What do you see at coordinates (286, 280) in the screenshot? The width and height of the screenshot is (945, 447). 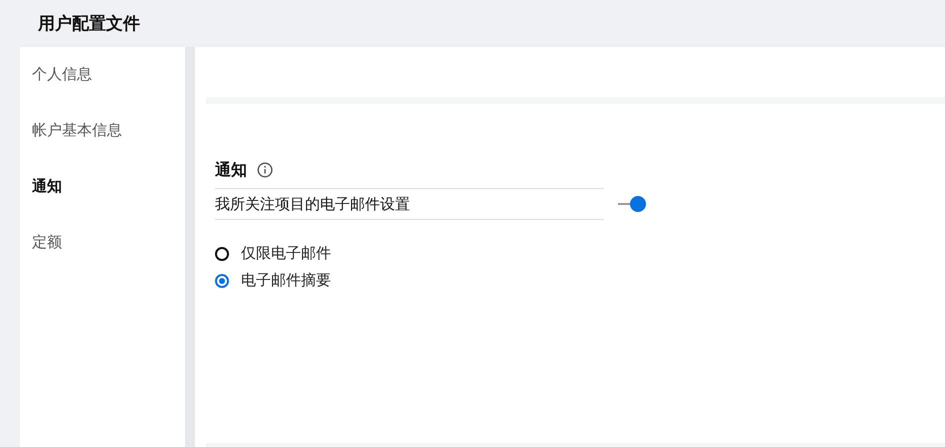 I see `radio-label: 电子邮件摘要` at bounding box center [286, 280].